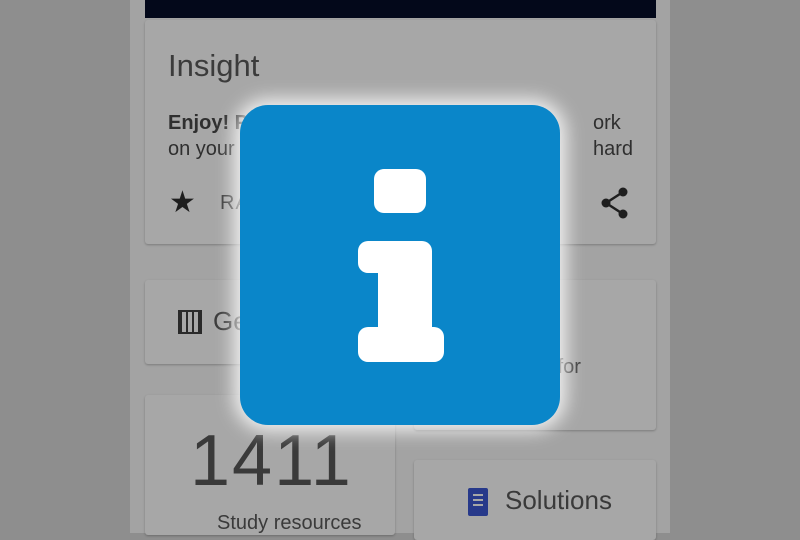 This screenshot has height=540, width=800. Describe the element at coordinates (613, 136) in the screenshot. I see `insight-text-line1-end: ork hard` at that location.